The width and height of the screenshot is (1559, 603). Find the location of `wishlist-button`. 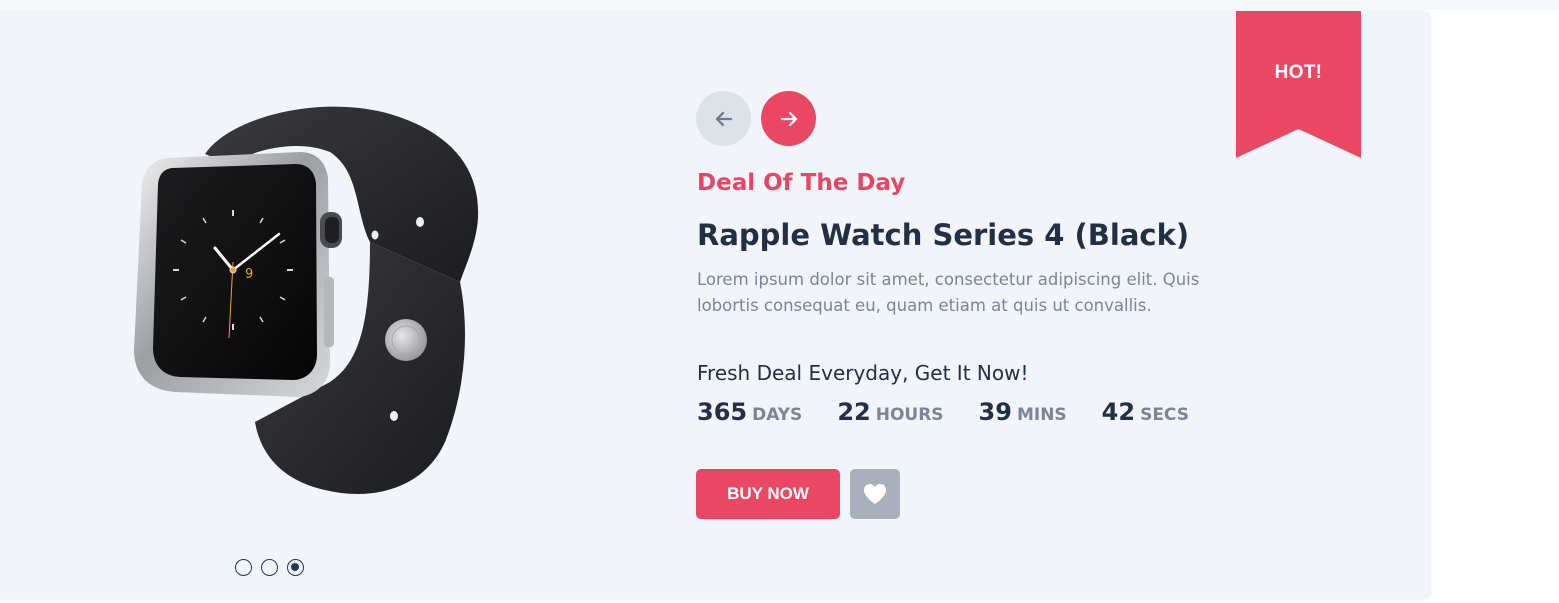

wishlist-button is located at coordinates (875, 494).